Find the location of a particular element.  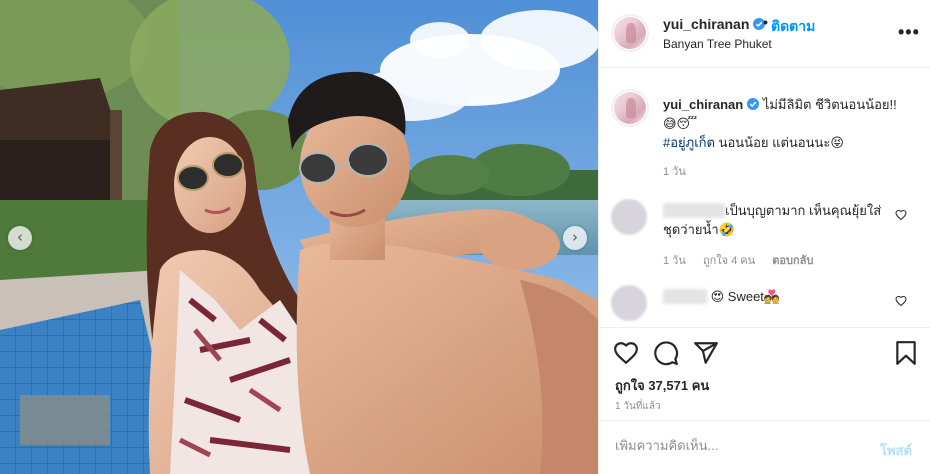

caption-emoji-line: 😅😴 is located at coordinates (680, 123).